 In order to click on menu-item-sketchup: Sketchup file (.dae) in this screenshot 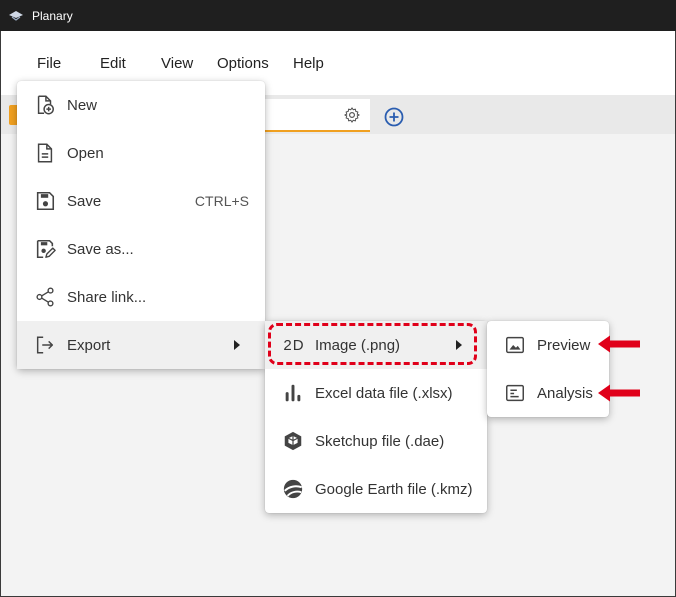, I will do `click(376, 441)`.